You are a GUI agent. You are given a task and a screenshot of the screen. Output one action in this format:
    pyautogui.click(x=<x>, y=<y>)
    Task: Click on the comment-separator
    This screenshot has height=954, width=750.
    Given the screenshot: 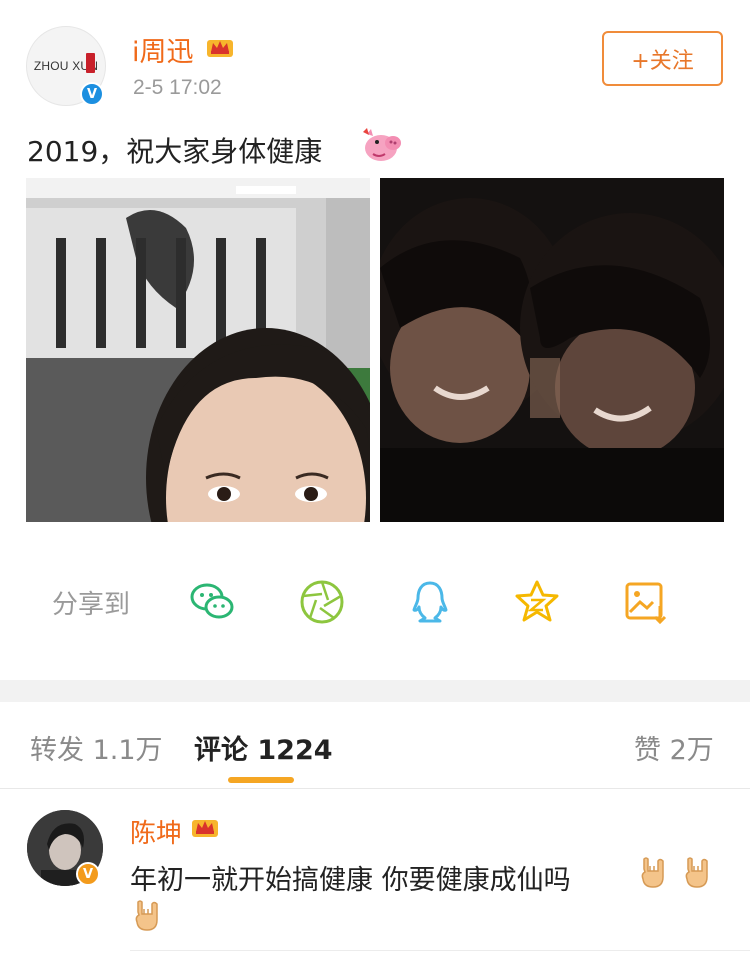 What is the action you would take?
    pyautogui.click(x=440, y=950)
    